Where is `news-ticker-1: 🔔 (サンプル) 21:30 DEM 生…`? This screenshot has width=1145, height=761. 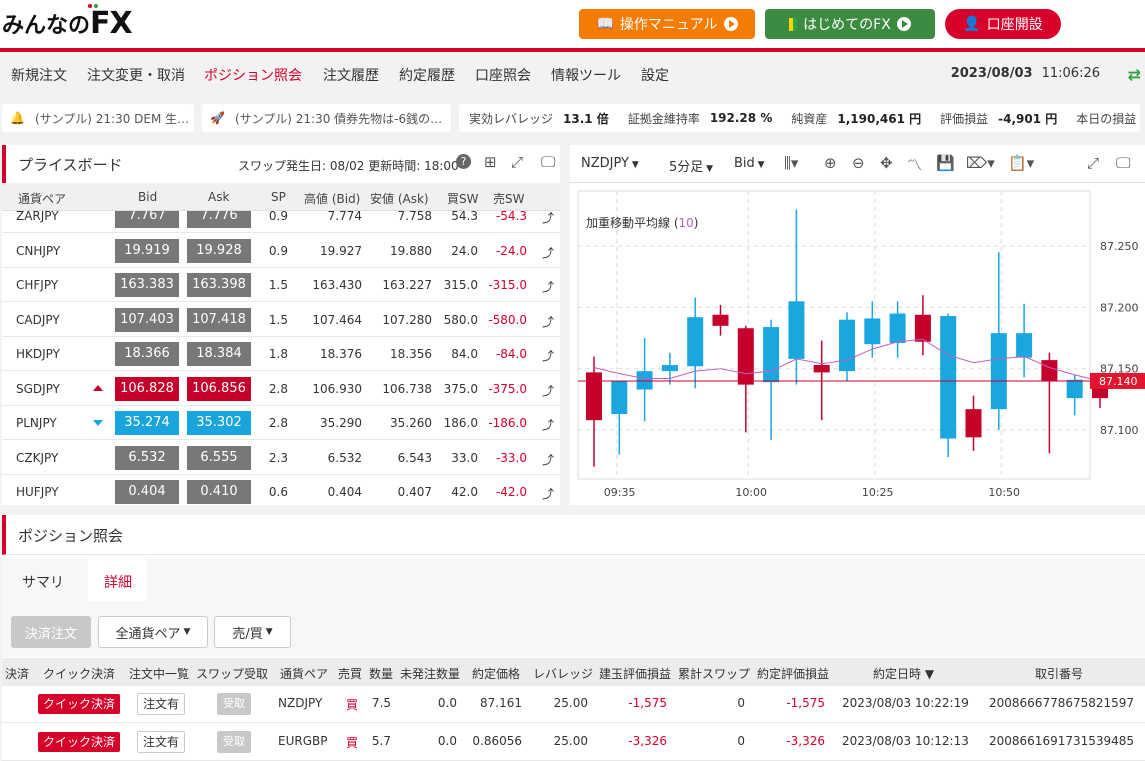 news-ticker-1: 🔔 (サンプル) 21:30 DEM 生… is located at coordinates (98, 118).